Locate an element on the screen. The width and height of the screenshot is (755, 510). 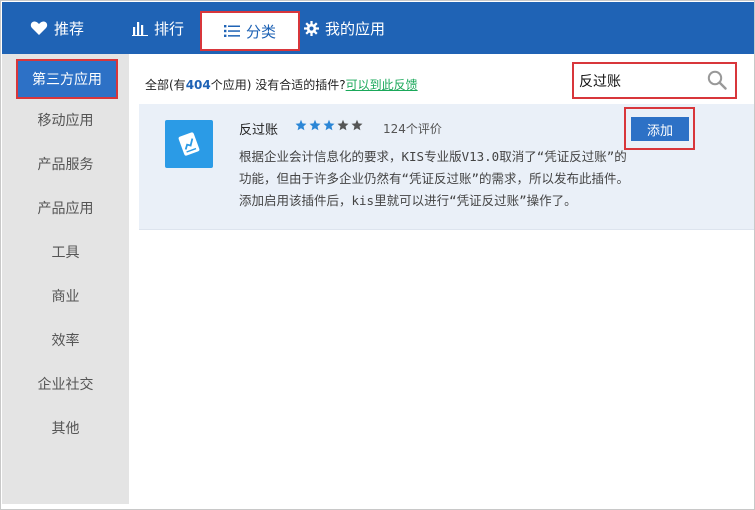
top-nav: 推荐 排行 分类 我的应用 is located at coordinates (378, 28).